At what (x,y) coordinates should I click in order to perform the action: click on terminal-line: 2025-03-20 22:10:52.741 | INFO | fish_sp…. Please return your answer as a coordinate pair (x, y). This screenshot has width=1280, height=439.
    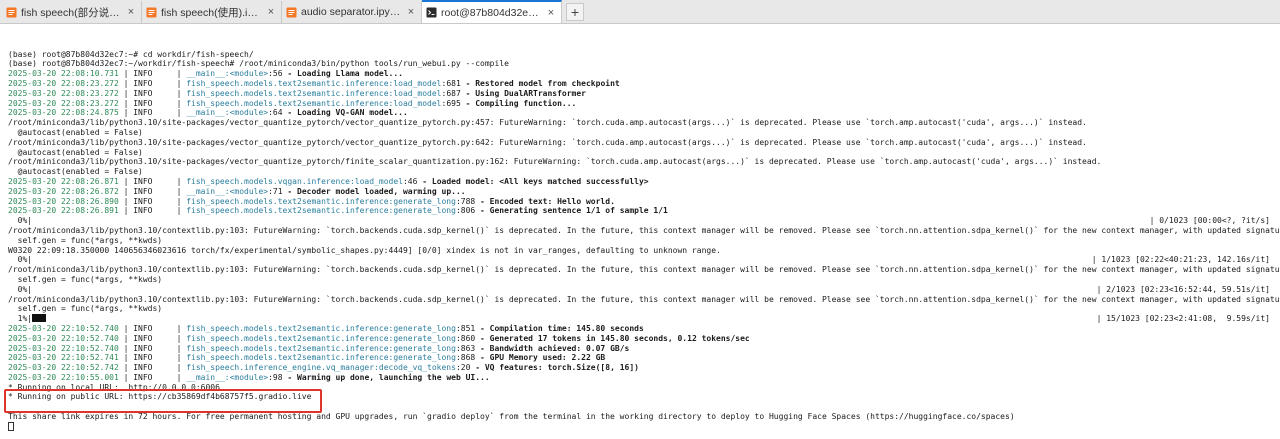
    Looking at the image, I should click on (644, 358).